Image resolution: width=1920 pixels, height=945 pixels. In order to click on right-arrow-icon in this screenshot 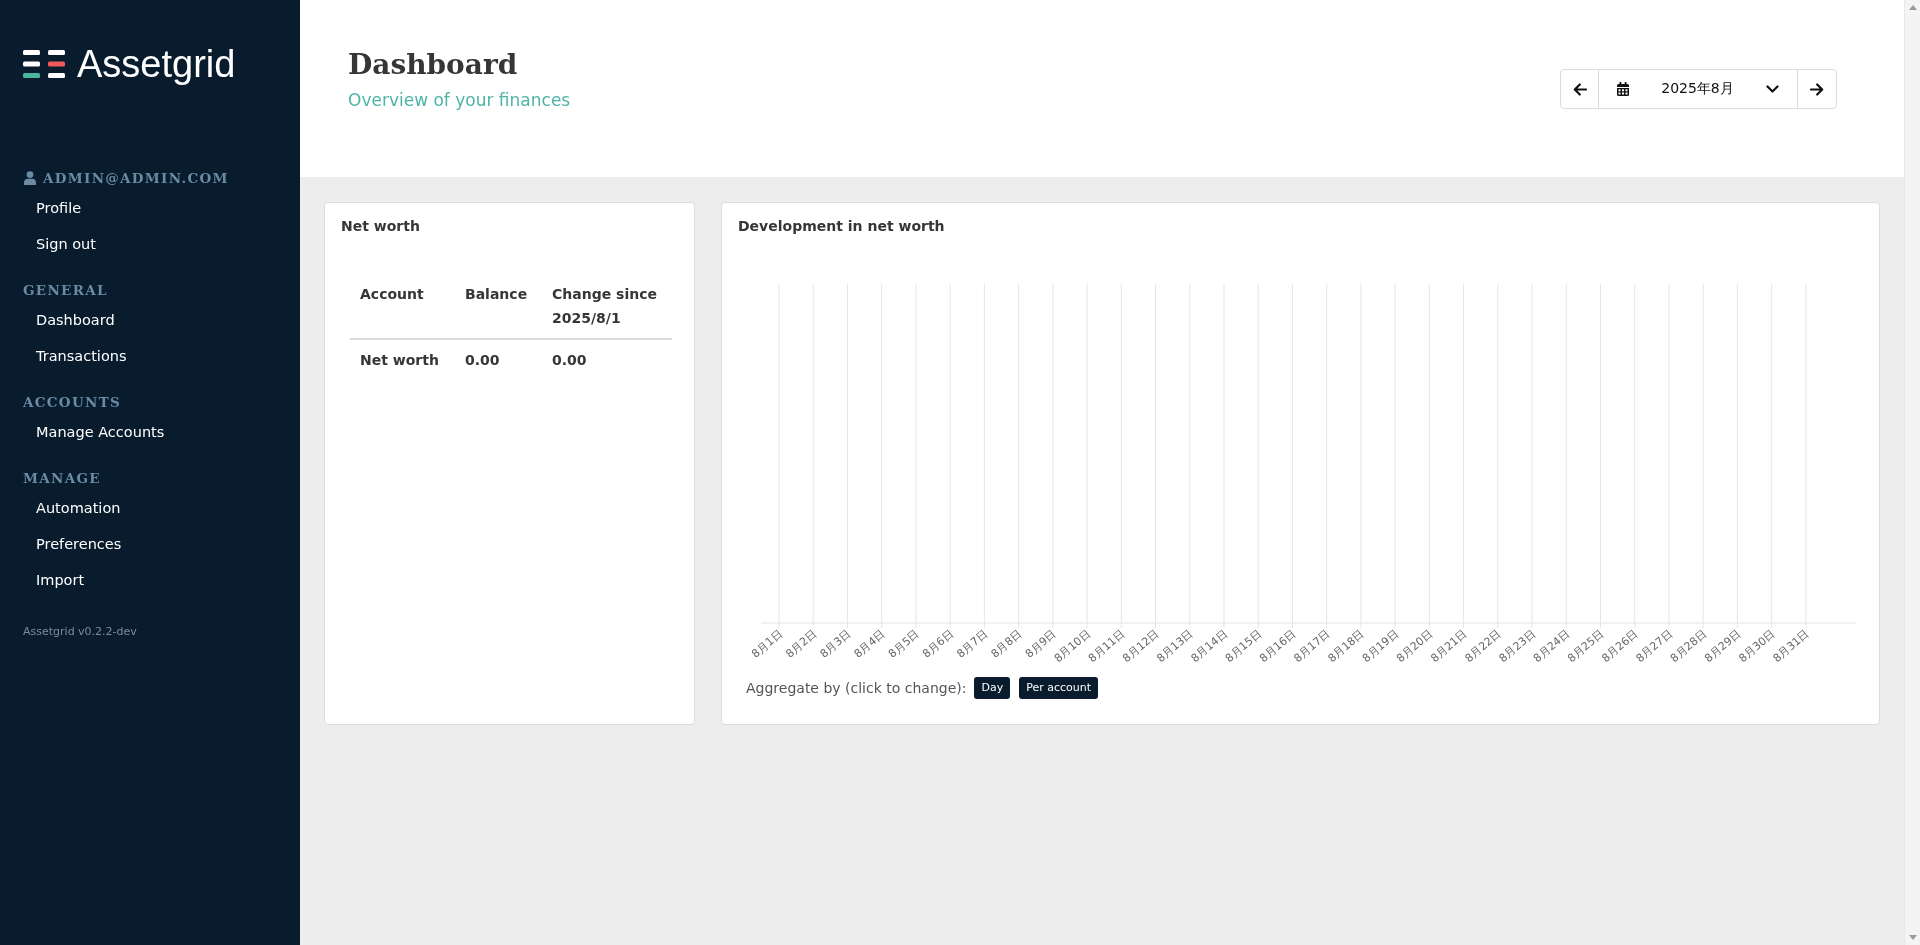, I will do `click(1817, 89)`.